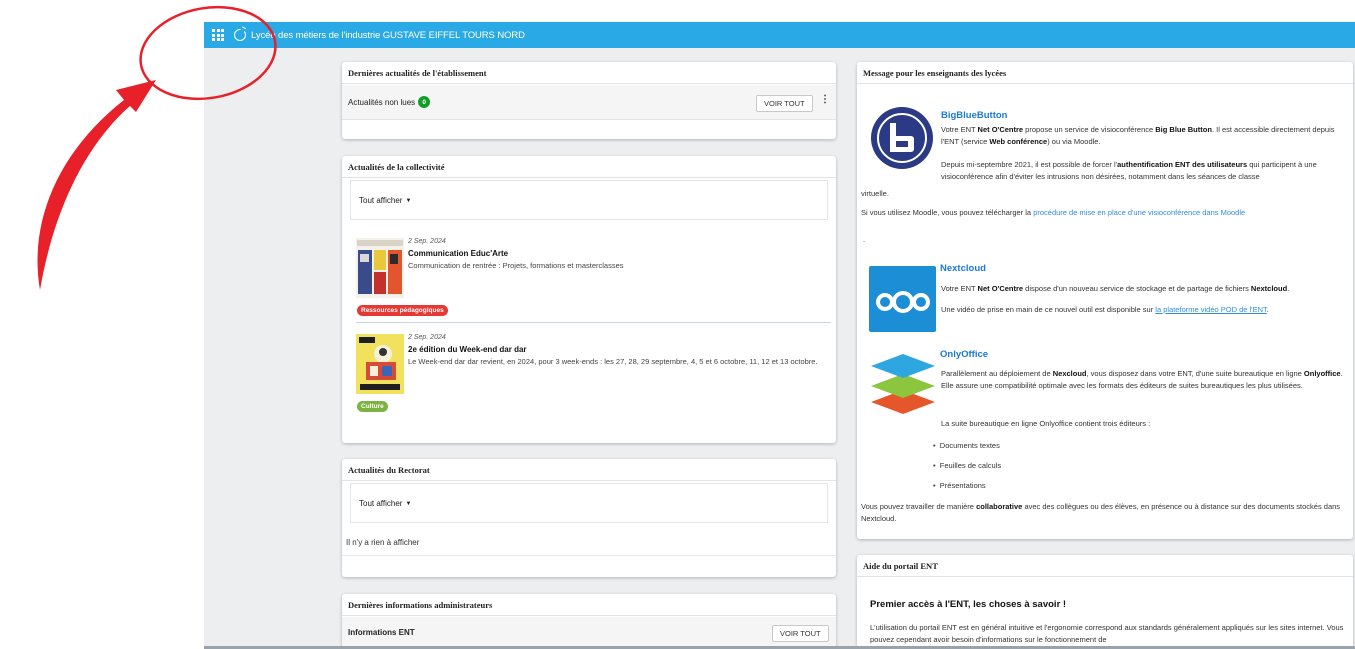 This screenshot has width=1355, height=649. Describe the element at coordinates (963, 268) in the screenshot. I see `nextcloud-title: Nextcloud` at that location.